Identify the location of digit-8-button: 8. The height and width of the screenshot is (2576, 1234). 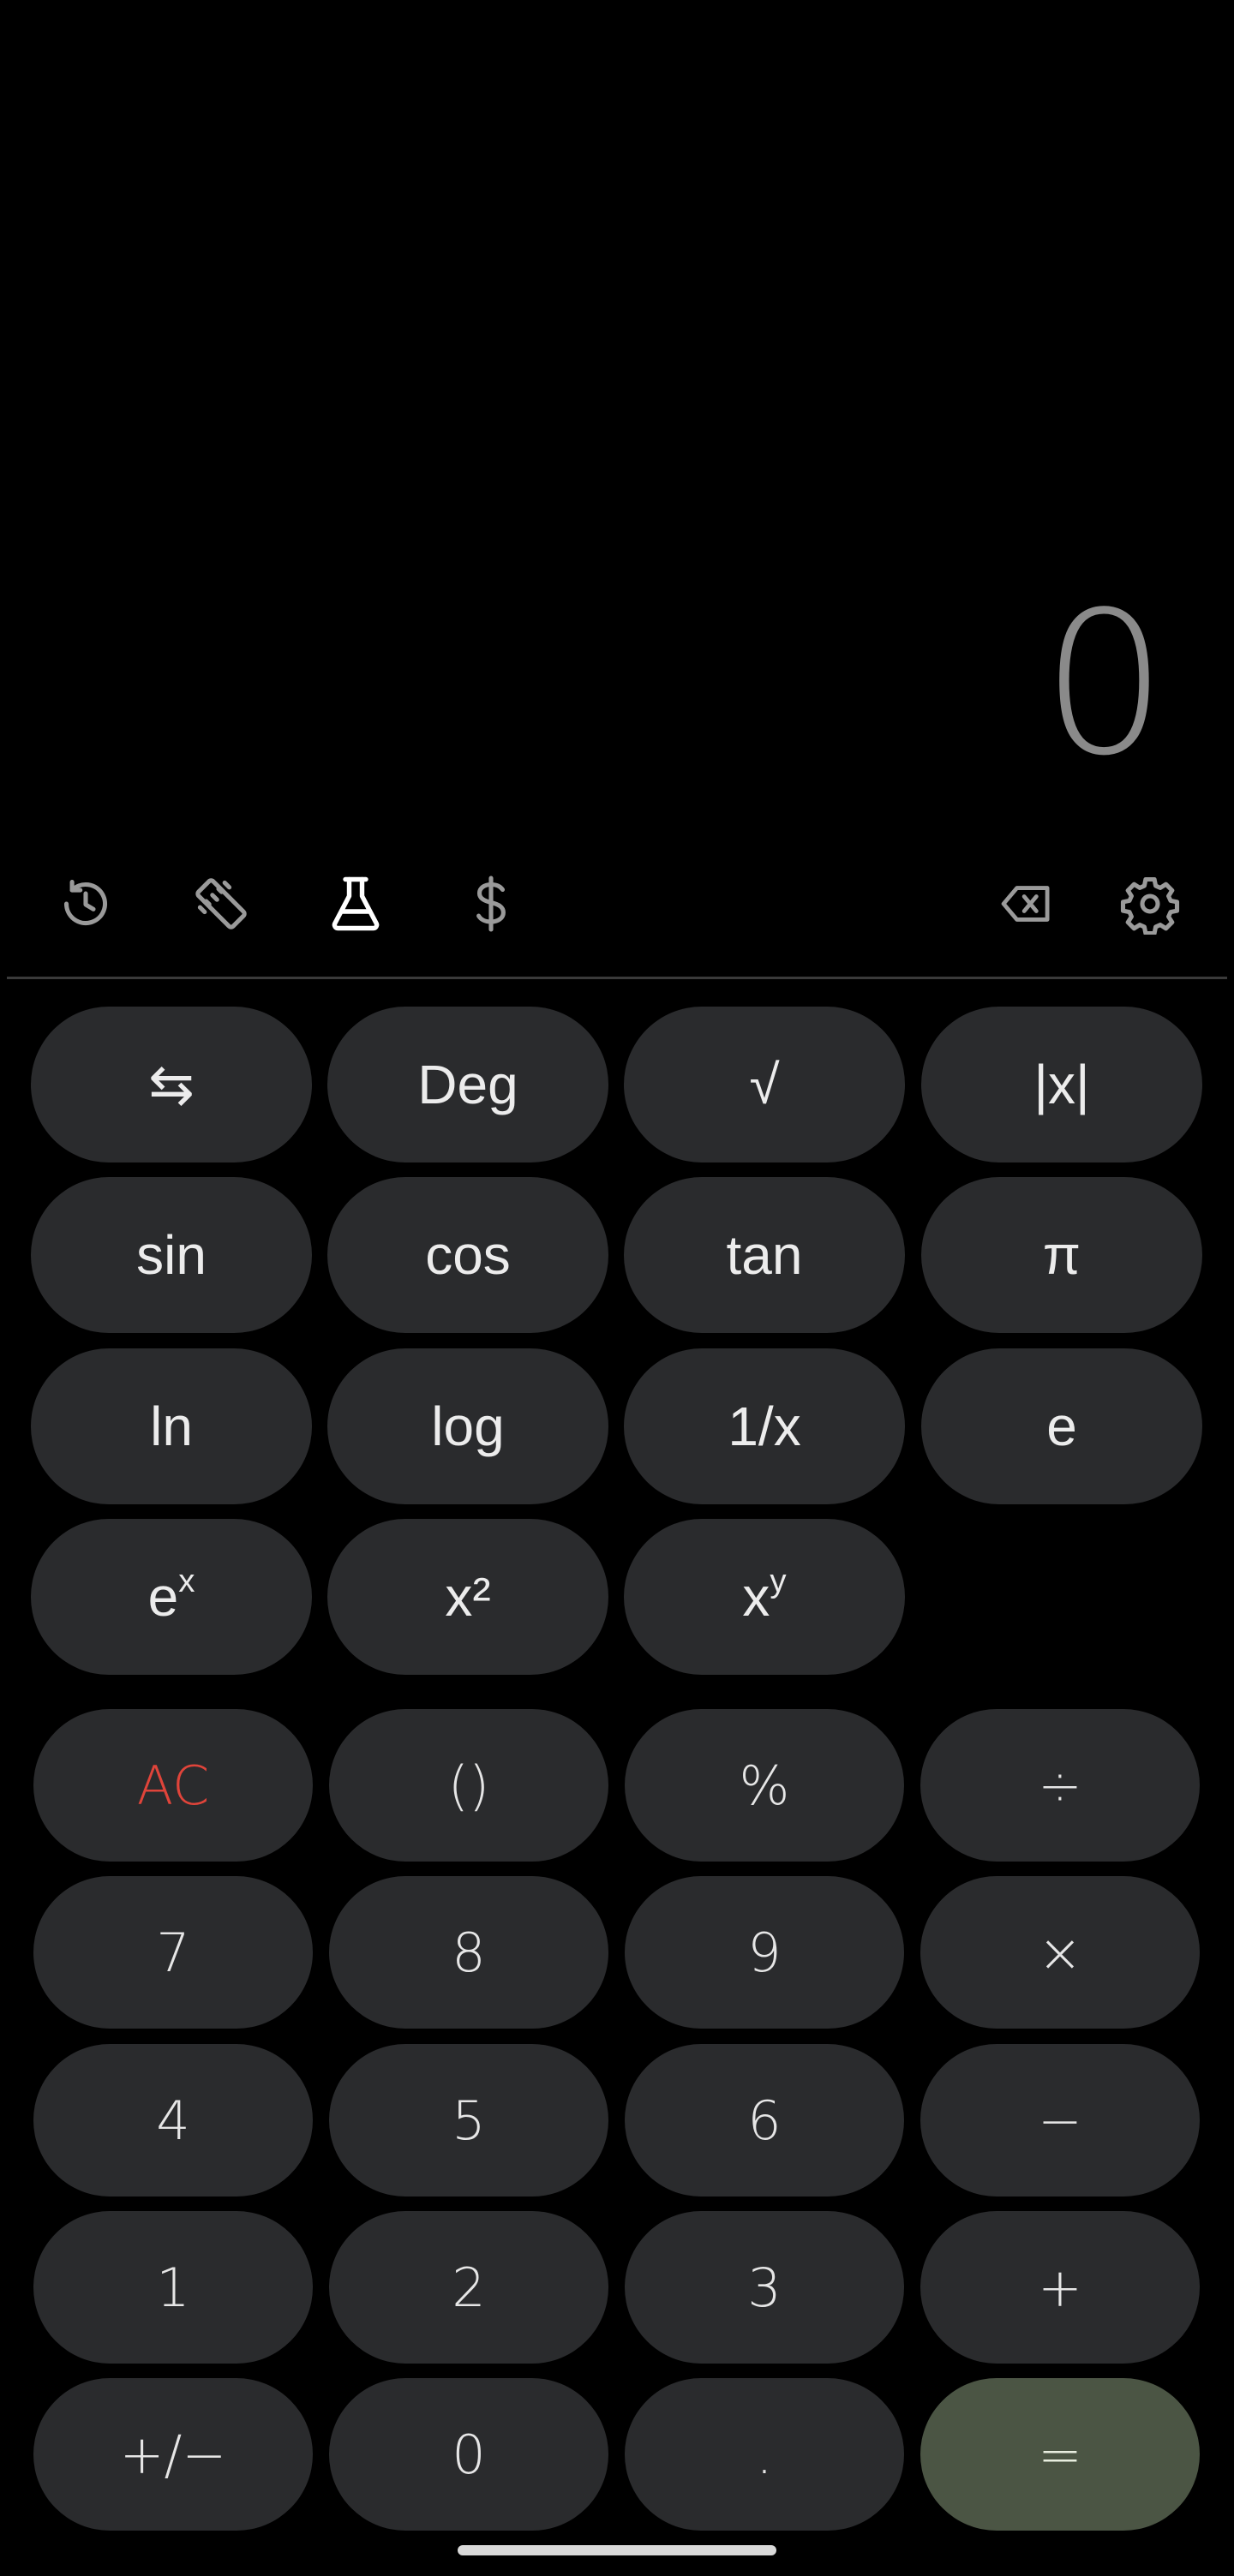
(468, 1952).